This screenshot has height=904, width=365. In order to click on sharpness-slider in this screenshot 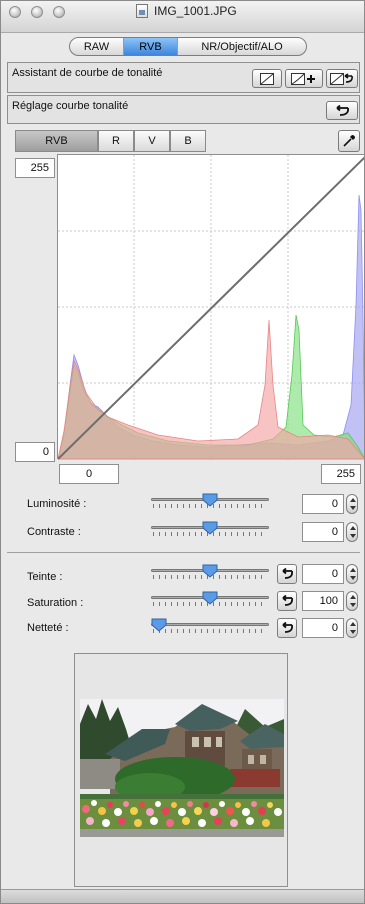, I will do `click(210, 626)`.